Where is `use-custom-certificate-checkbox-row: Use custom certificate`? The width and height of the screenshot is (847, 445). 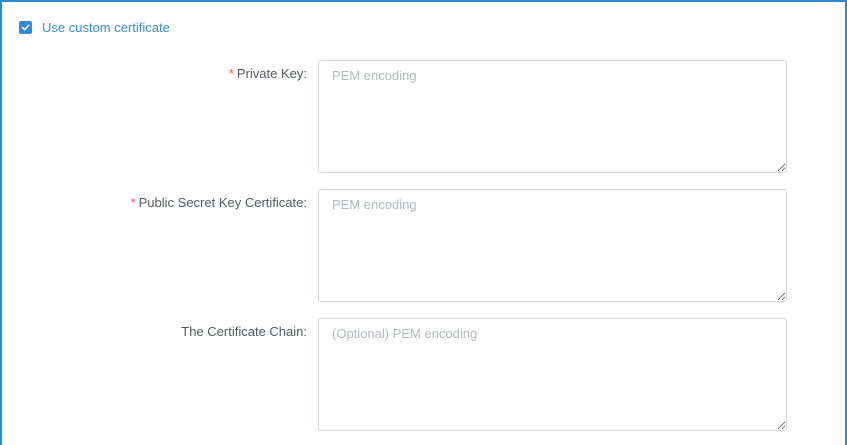 use-custom-certificate-checkbox-row: Use custom certificate is located at coordinates (94, 27).